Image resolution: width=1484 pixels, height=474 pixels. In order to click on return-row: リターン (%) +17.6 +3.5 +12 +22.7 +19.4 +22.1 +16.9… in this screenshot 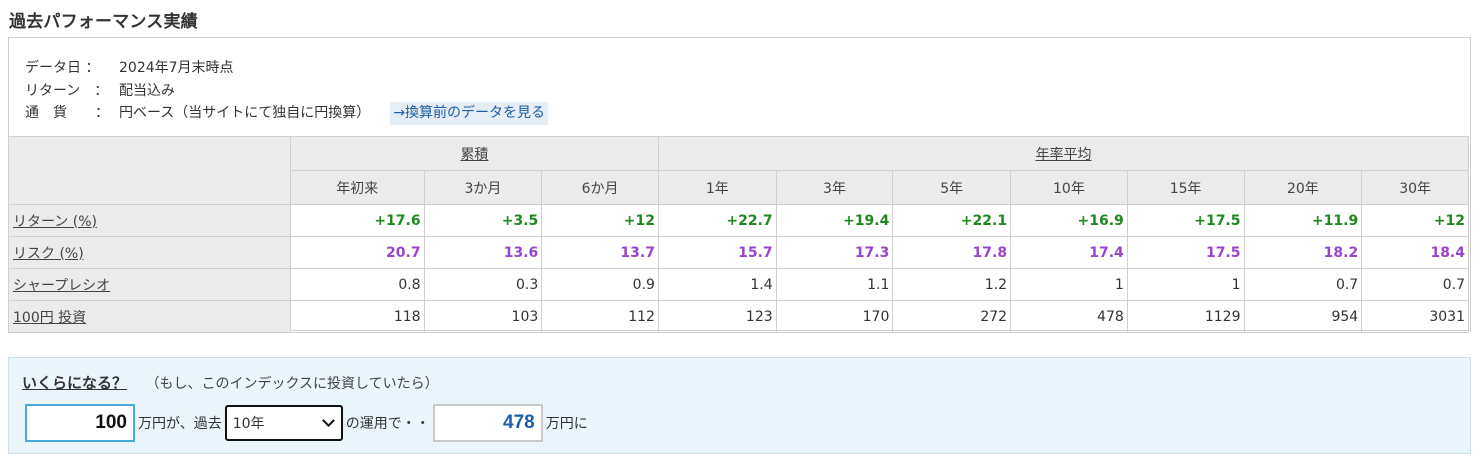, I will do `click(738, 220)`.